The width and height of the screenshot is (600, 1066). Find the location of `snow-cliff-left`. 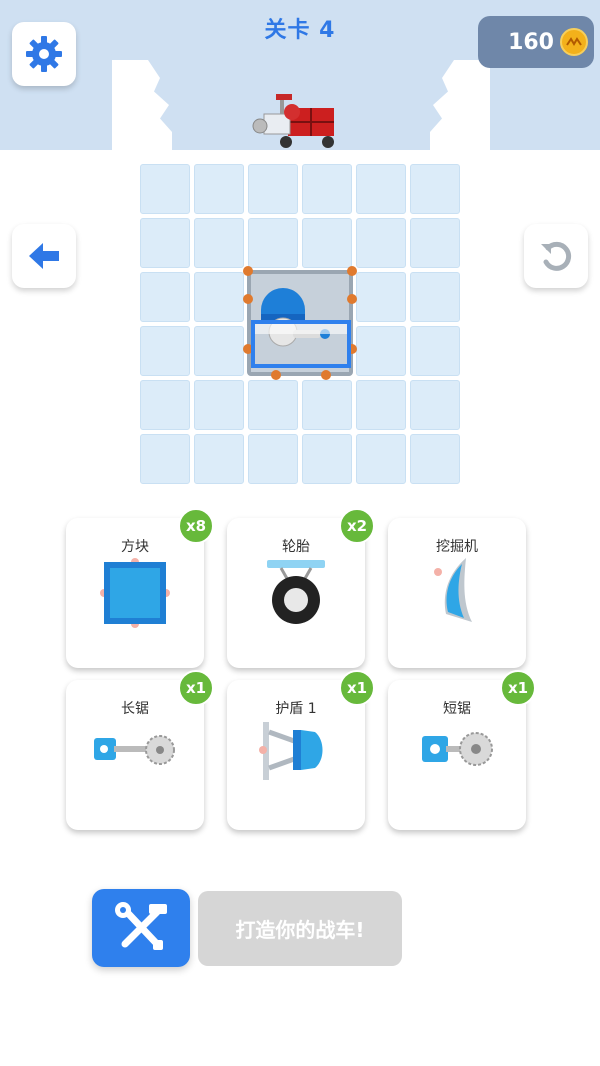

snow-cliff-left is located at coordinates (142, 105).